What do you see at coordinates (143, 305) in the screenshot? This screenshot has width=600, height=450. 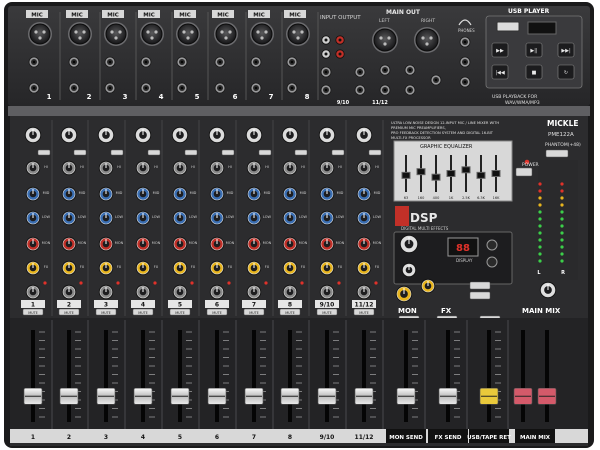 I see `channel-number: 4` at bounding box center [143, 305].